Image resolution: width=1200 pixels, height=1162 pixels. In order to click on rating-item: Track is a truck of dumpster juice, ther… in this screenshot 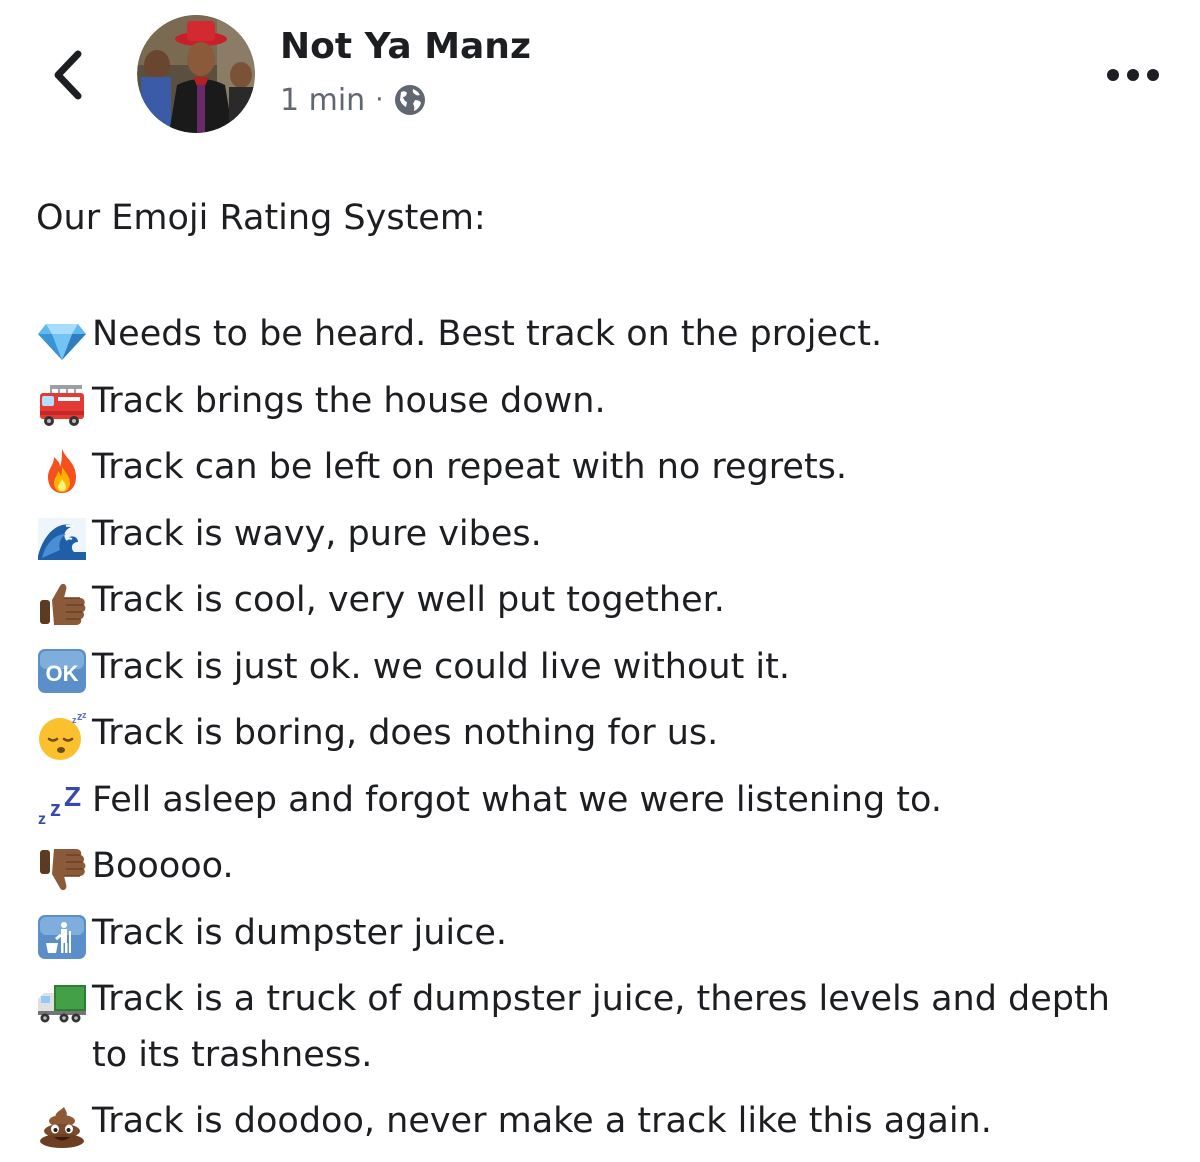, I will do `click(601, 1032)`.